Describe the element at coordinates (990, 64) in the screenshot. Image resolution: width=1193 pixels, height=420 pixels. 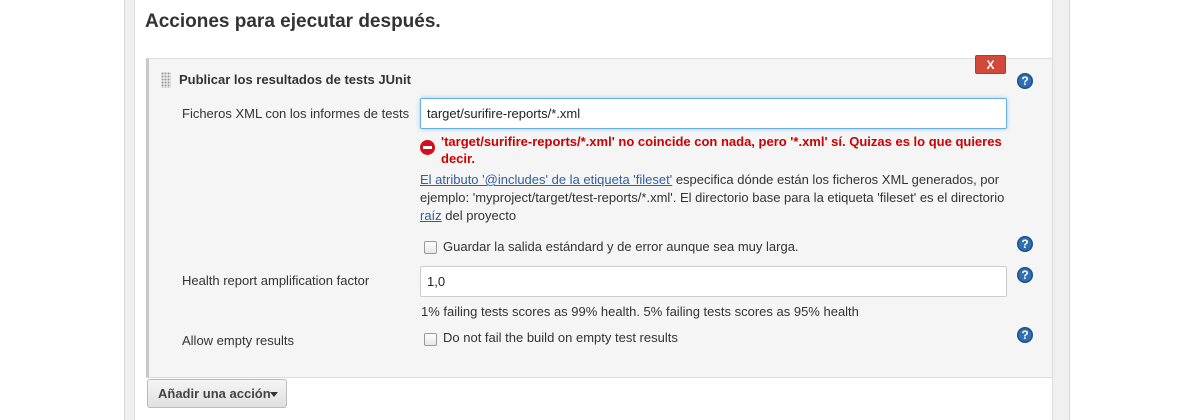
I see `delete-step-button: X` at that location.